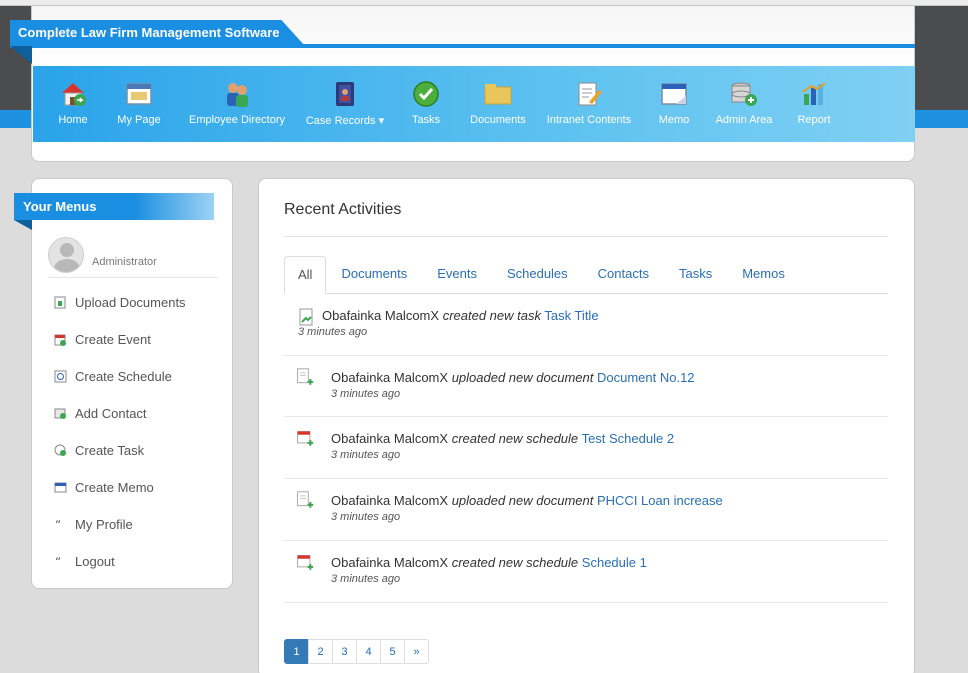 This screenshot has height=673, width=968. I want to click on window-icon, so click(139, 94).